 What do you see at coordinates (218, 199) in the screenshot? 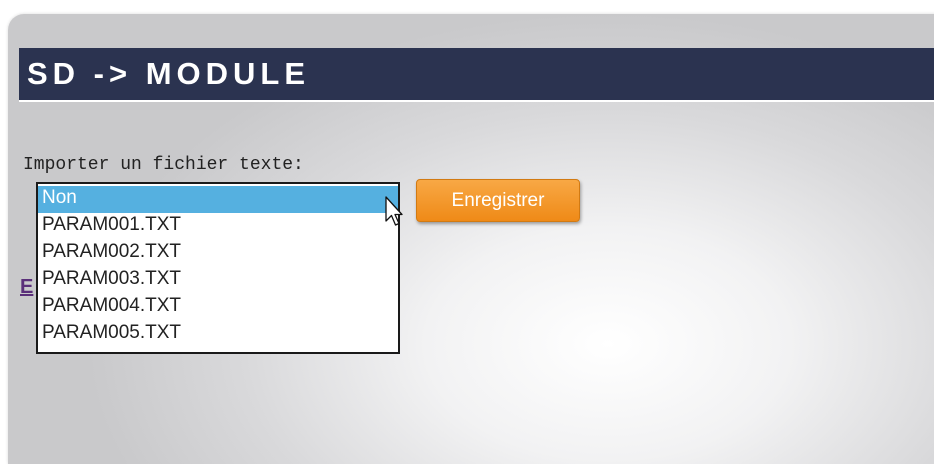
I see `dropdown-option-non: Non` at bounding box center [218, 199].